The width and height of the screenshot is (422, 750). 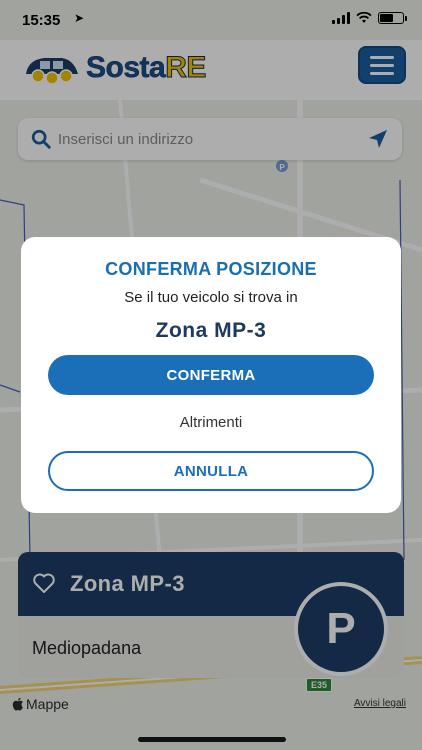 I want to click on dialog-otherwise-label: Altrimenti, so click(x=211, y=422).